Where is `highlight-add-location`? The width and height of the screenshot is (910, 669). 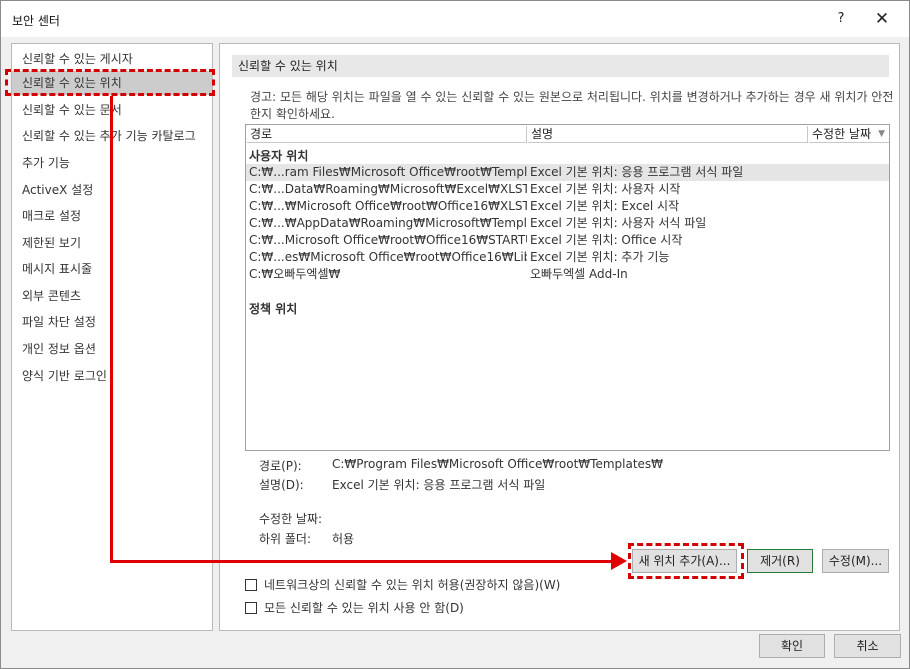 highlight-add-location is located at coordinates (686, 561).